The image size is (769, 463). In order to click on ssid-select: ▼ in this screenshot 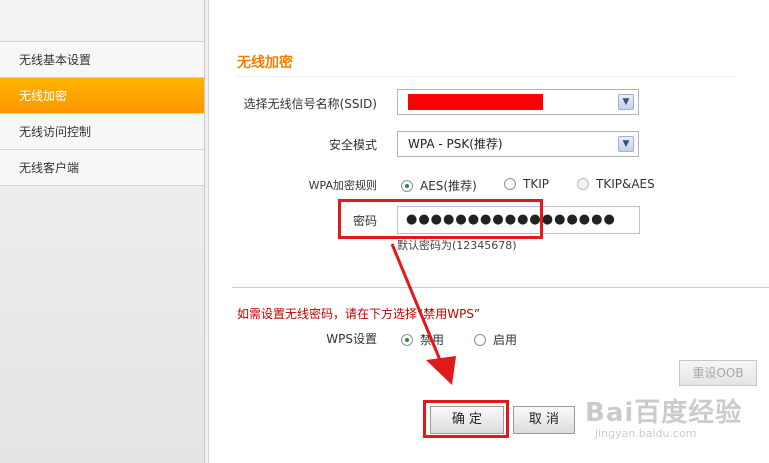, I will do `click(518, 102)`.